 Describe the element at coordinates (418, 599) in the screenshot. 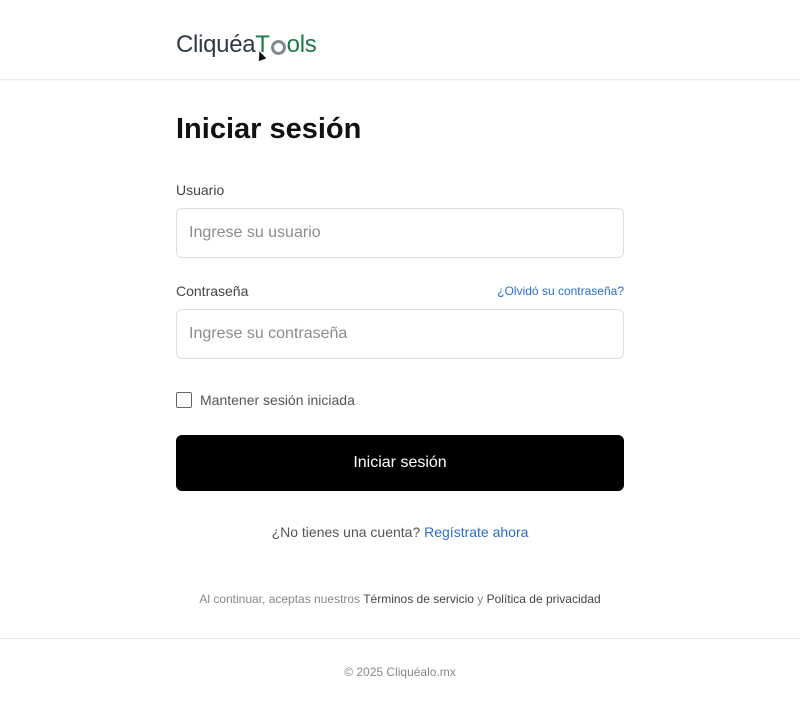

I see `terms-link: Términos de servicio` at that location.